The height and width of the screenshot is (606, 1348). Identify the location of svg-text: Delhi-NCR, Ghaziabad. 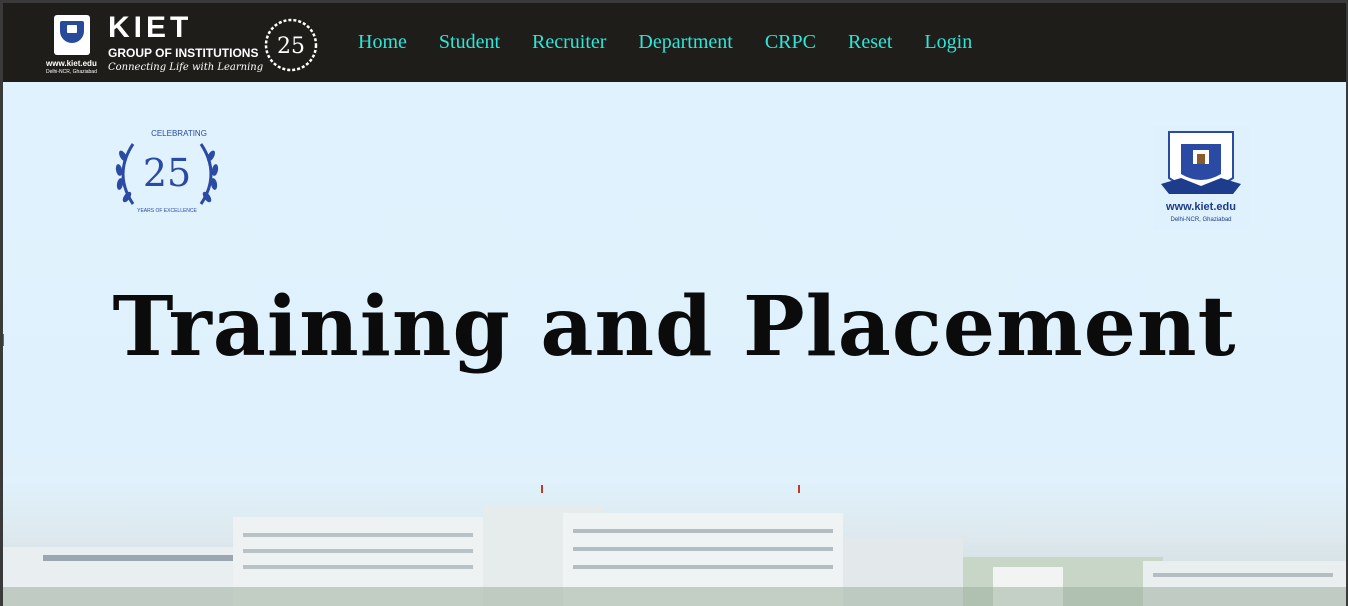
(1200, 220).